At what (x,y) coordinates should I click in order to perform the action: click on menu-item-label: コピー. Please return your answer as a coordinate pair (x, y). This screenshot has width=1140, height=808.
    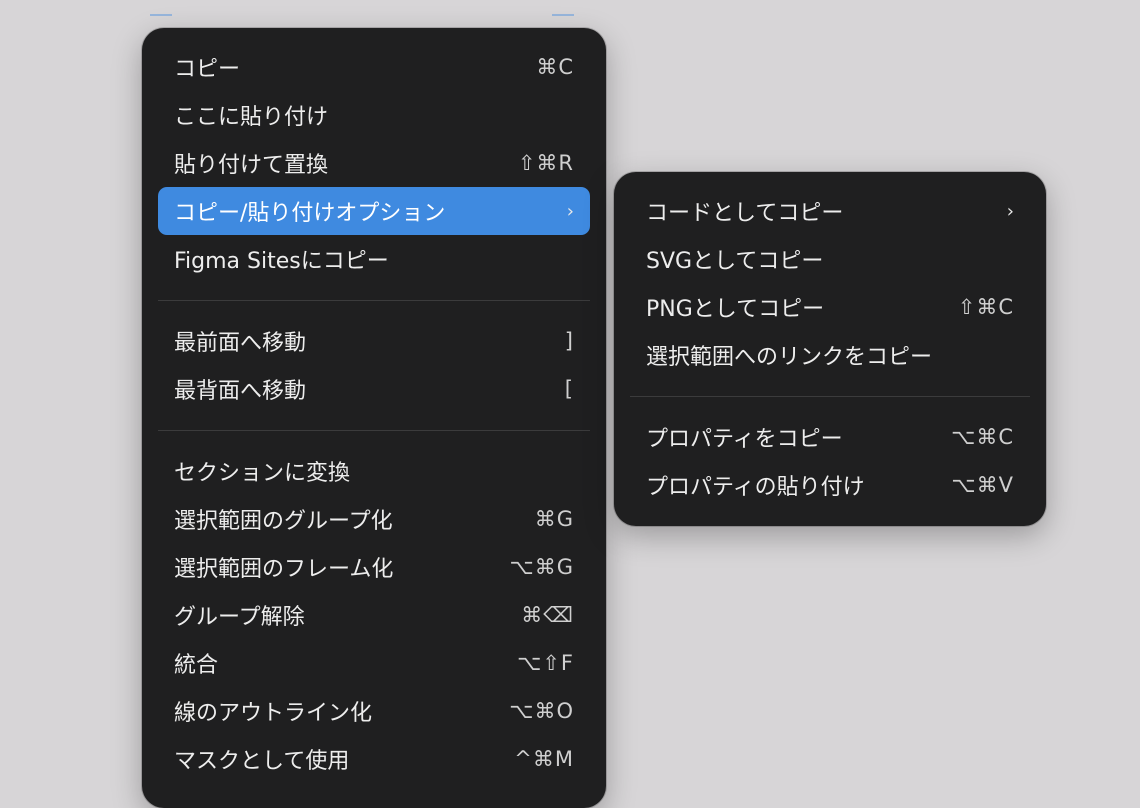
    Looking at the image, I should click on (207, 69).